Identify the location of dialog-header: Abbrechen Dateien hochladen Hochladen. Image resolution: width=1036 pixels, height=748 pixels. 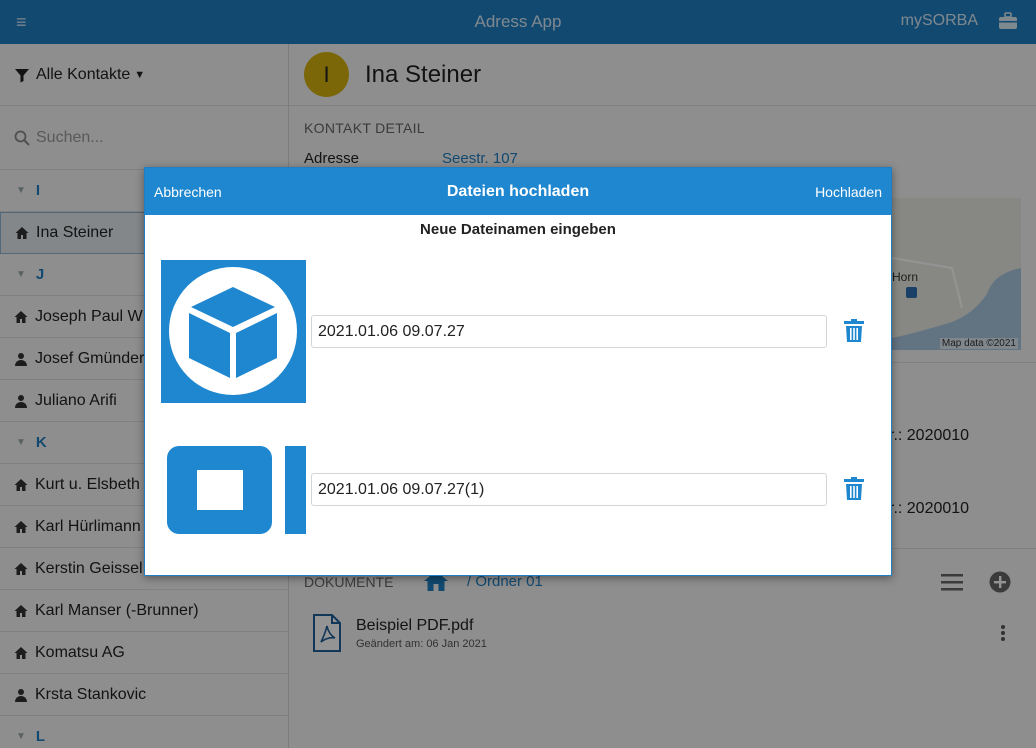
(518, 191).